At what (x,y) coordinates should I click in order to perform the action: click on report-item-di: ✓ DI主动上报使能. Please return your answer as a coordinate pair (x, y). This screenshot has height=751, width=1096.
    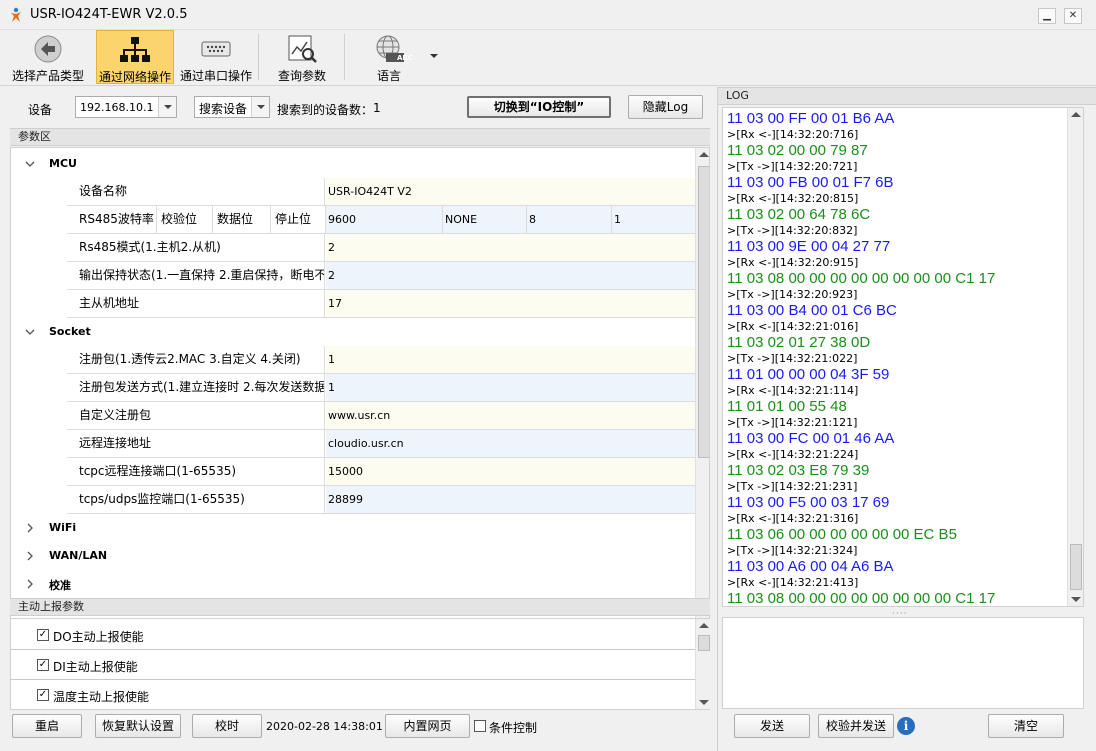
    Looking at the image, I should click on (353, 665).